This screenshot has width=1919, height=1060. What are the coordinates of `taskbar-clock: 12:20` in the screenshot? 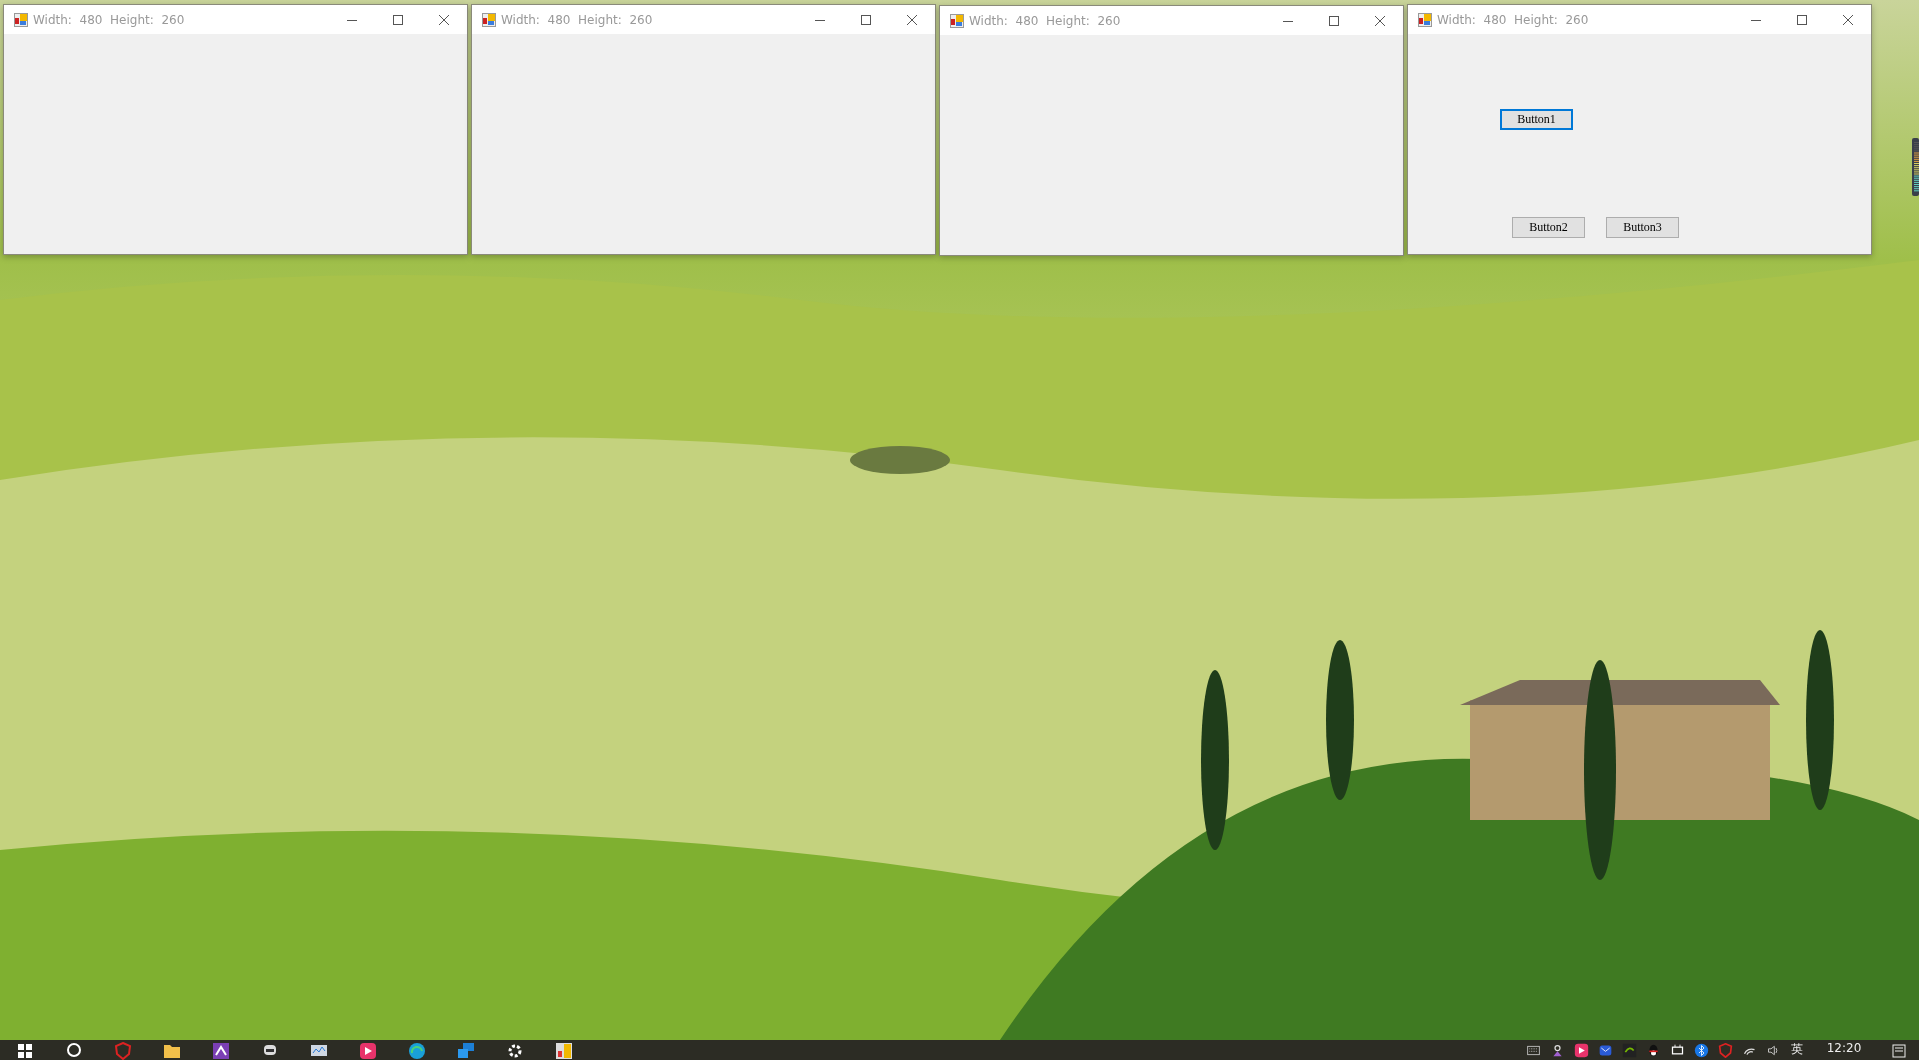 It's located at (1844, 1048).